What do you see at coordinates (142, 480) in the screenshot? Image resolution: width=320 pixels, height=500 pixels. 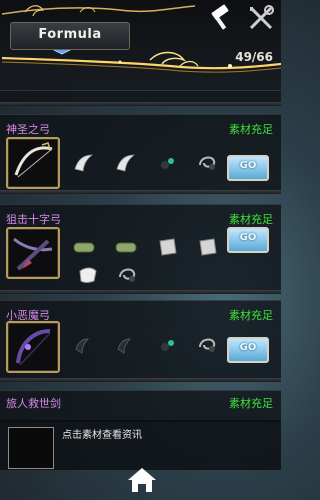 I see `home-icon` at bounding box center [142, 480].